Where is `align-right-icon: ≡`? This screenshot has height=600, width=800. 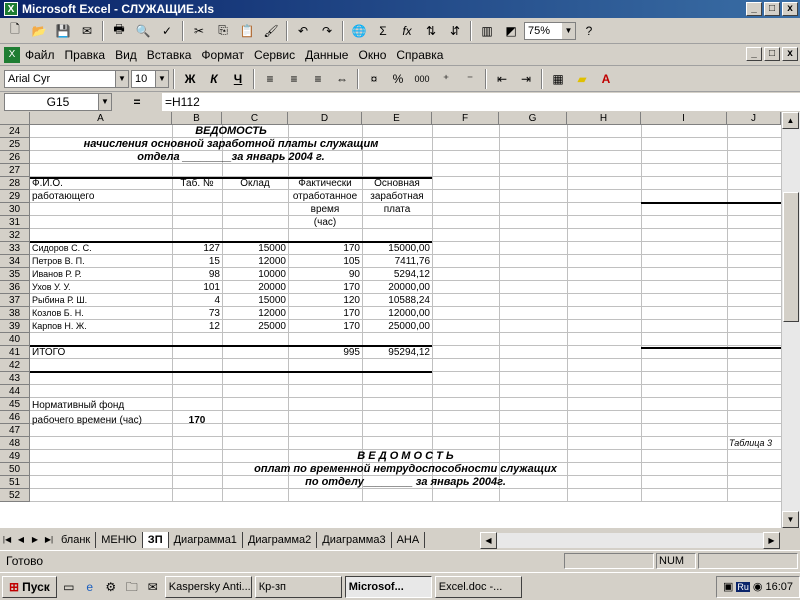 align-right-icon: ≡ is located at coordinates (318, 79).